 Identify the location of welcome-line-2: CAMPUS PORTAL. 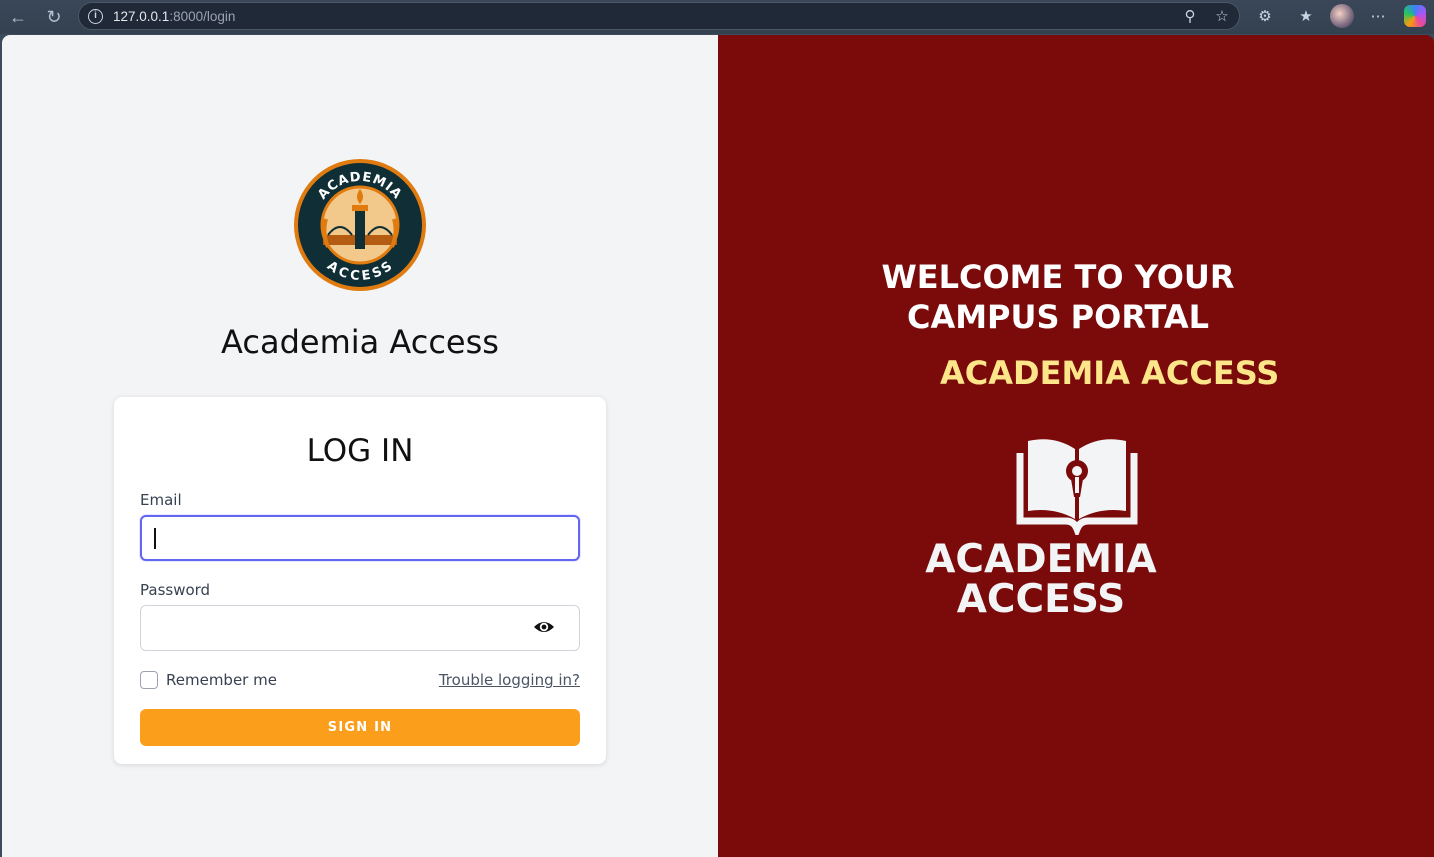
(1058, 317).